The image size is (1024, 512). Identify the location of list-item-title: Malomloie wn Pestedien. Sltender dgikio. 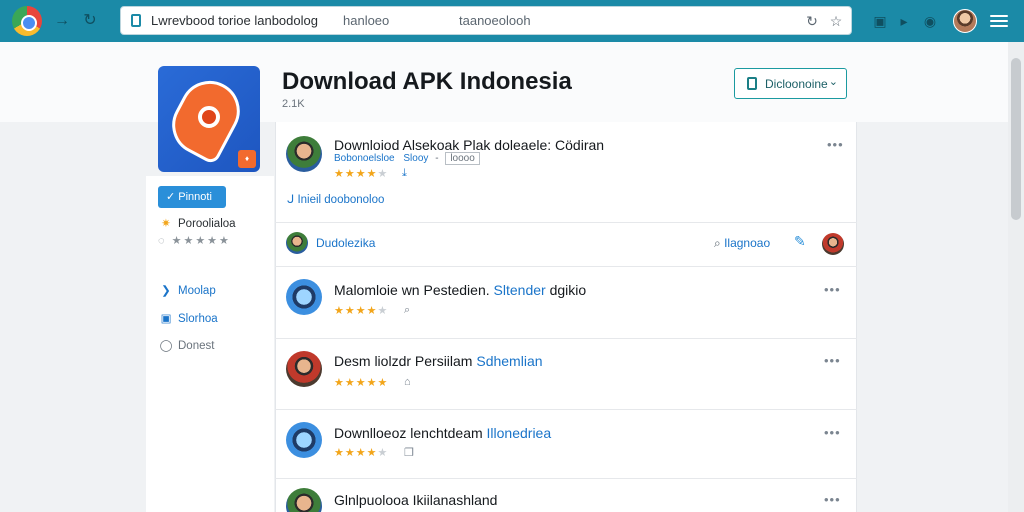
(460, 290).